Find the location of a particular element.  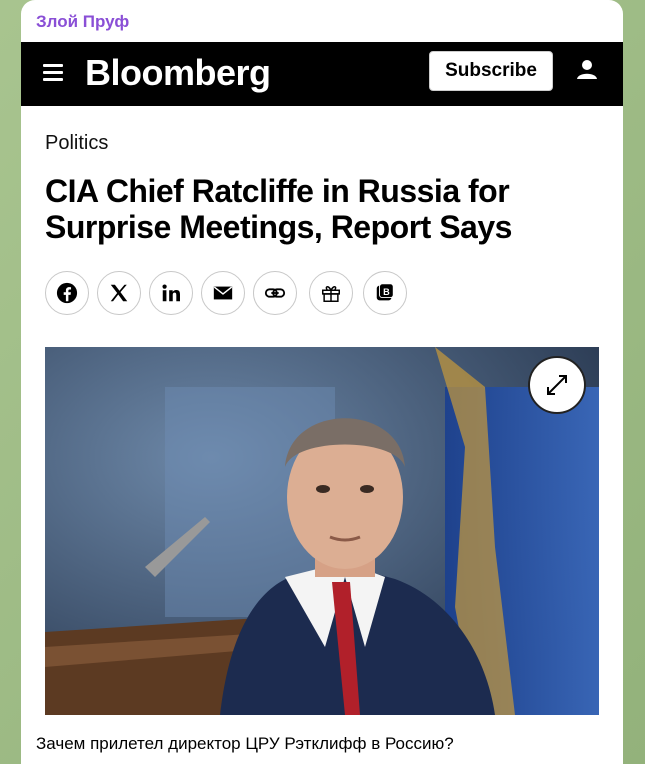

site-logo: Bloomberg is located at coordinates (178, 73).